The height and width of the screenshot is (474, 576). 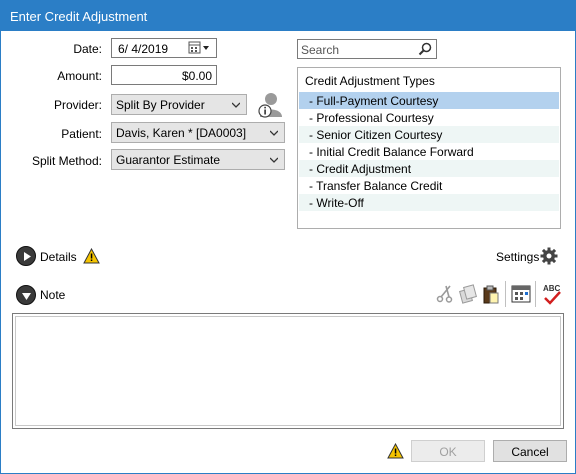 What do you see at coordinates (491, 294) in the screenshot?
I see `paste-icon` at bounding box center [491, 294].